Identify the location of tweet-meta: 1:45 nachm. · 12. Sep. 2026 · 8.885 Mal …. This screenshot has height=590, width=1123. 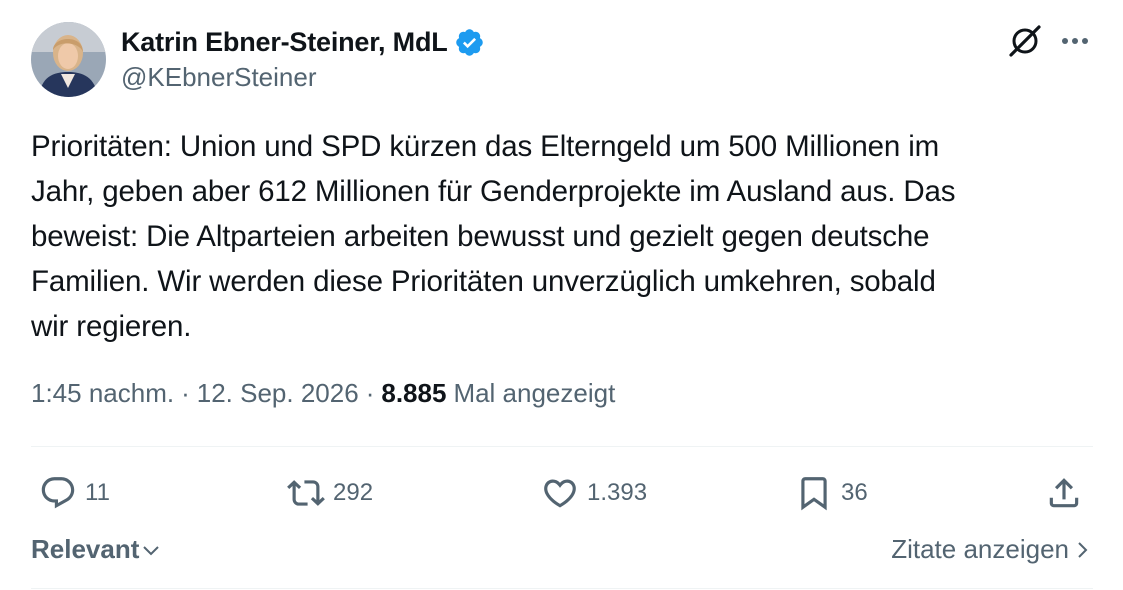
(323, 393).